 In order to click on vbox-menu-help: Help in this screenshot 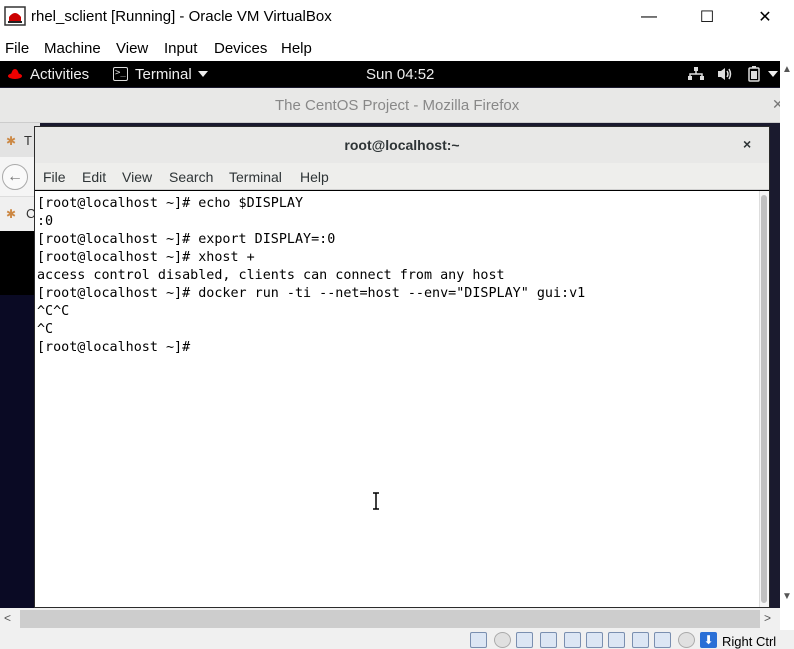, I will do `click(296, 48)`.